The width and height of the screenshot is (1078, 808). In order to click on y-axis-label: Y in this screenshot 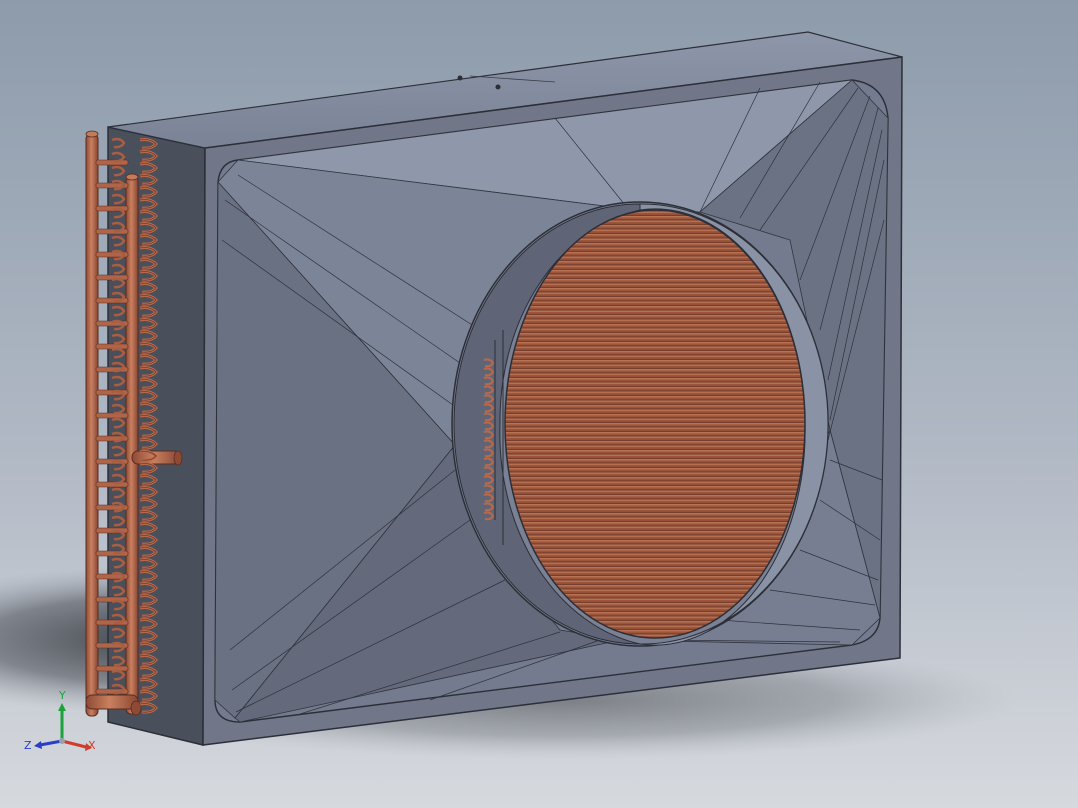, I will do `click(62, 695)`.